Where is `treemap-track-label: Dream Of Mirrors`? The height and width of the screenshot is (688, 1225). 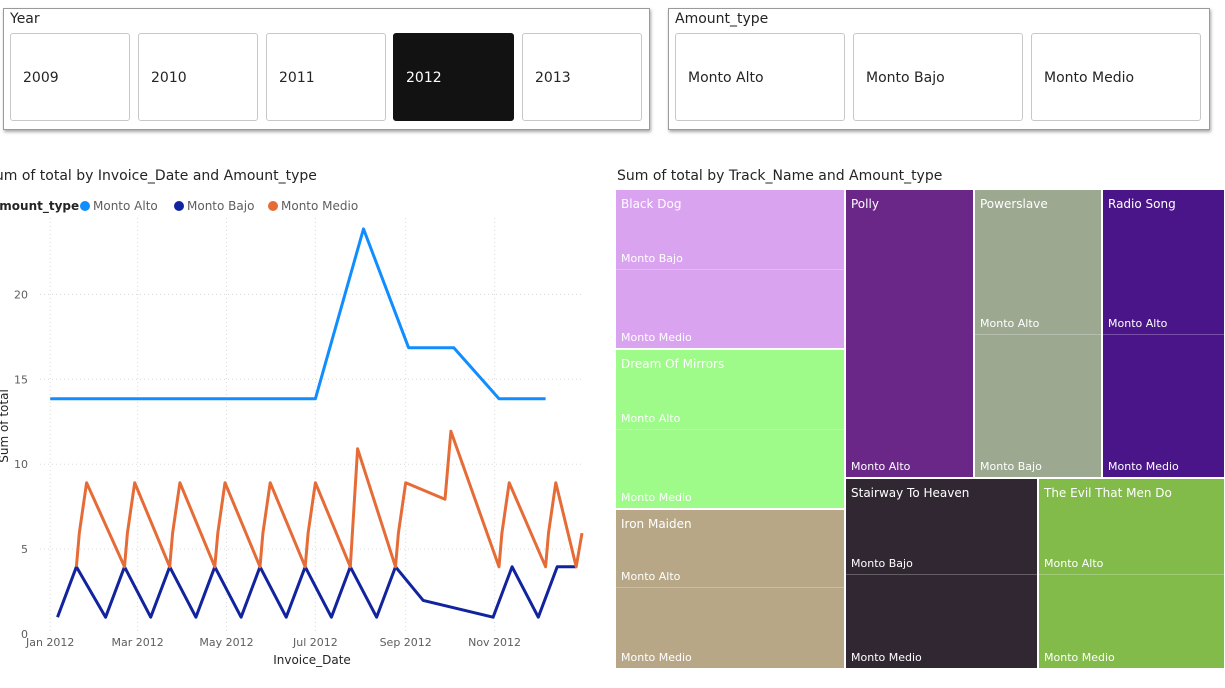 treemap-track-label: Dream Of Mirrors is located at coordinates (673, 364).